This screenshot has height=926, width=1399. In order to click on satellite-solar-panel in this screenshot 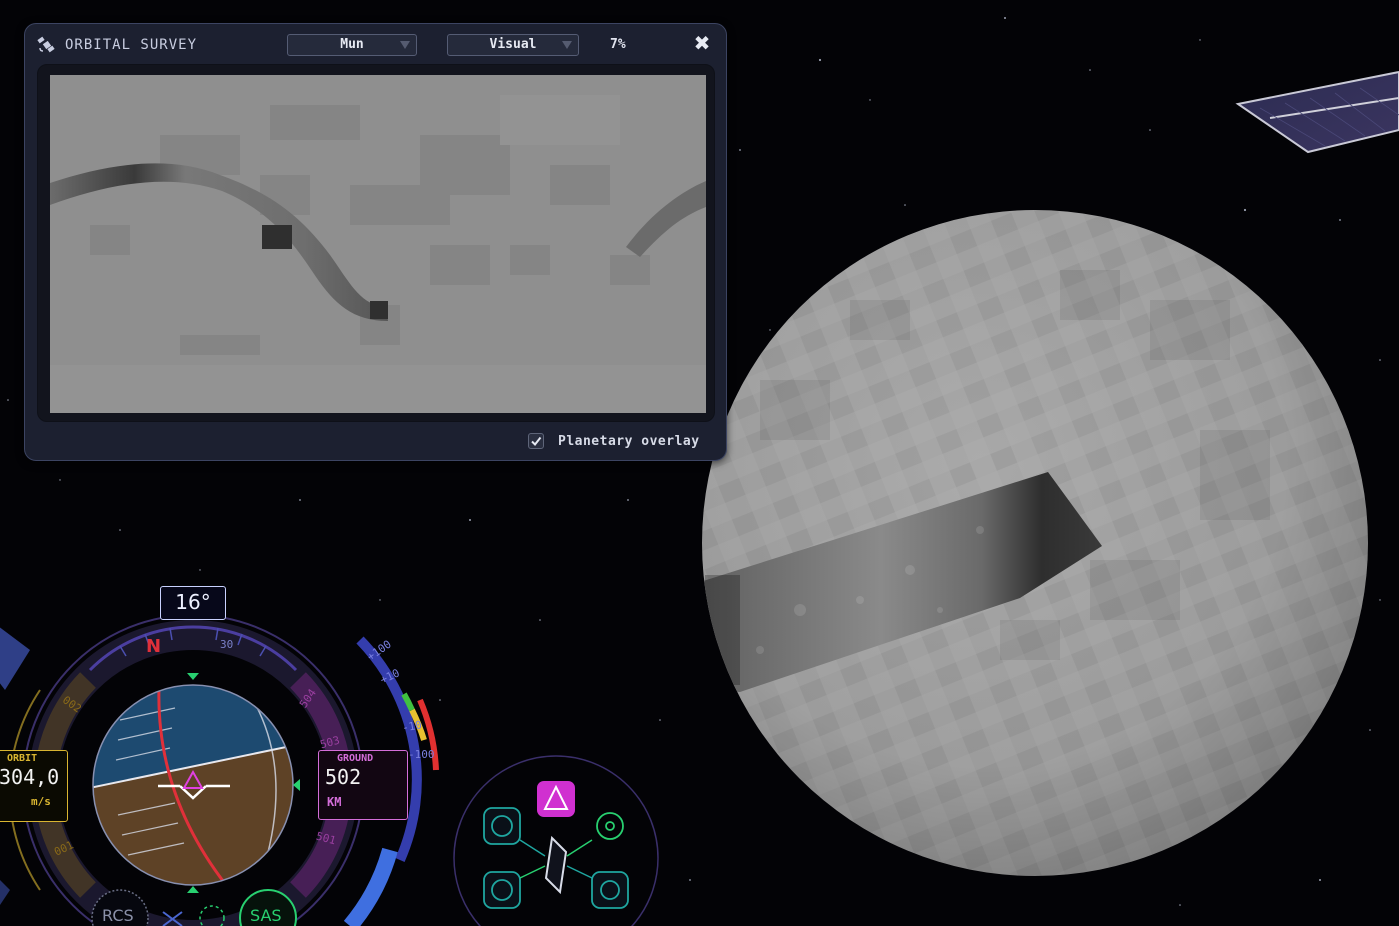, I will do `click(1317, 112)`.